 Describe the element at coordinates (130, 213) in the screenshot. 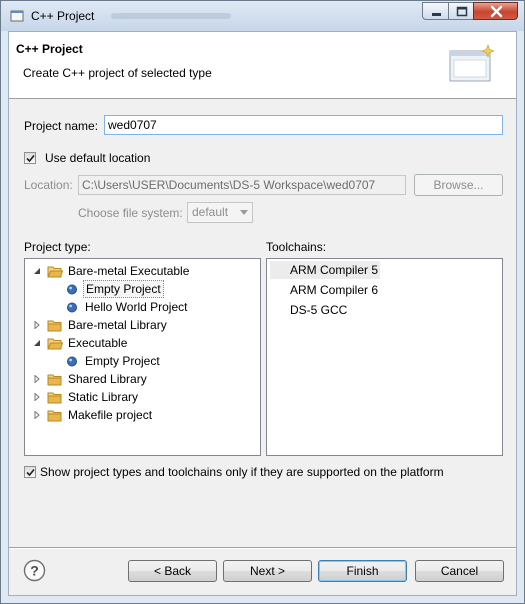

I see `file-system-label: Choose file system:` at that location.